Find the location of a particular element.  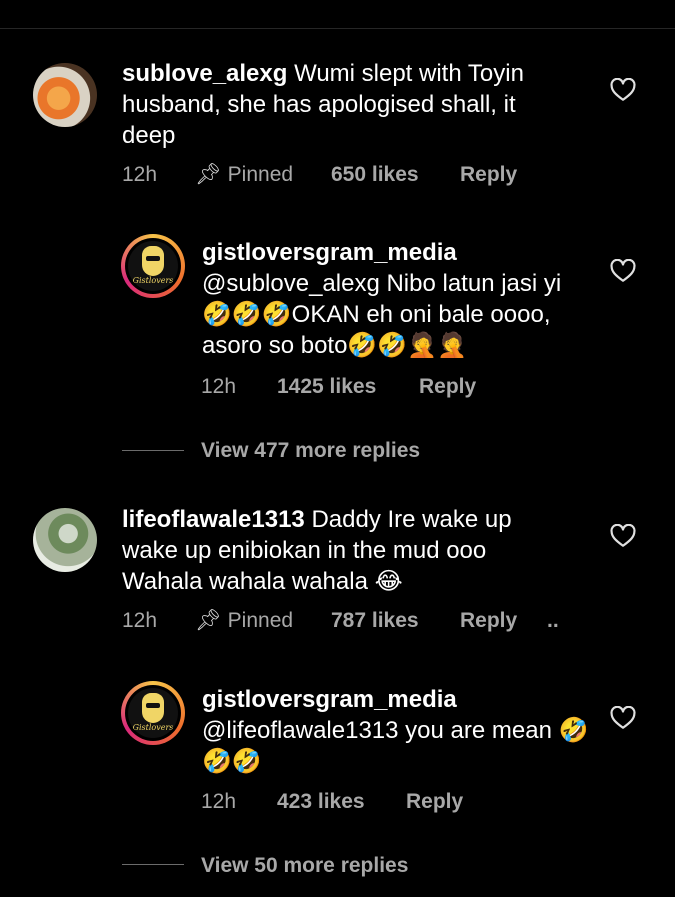

comment-1-heart-icon is located at coordinates (623, 90).